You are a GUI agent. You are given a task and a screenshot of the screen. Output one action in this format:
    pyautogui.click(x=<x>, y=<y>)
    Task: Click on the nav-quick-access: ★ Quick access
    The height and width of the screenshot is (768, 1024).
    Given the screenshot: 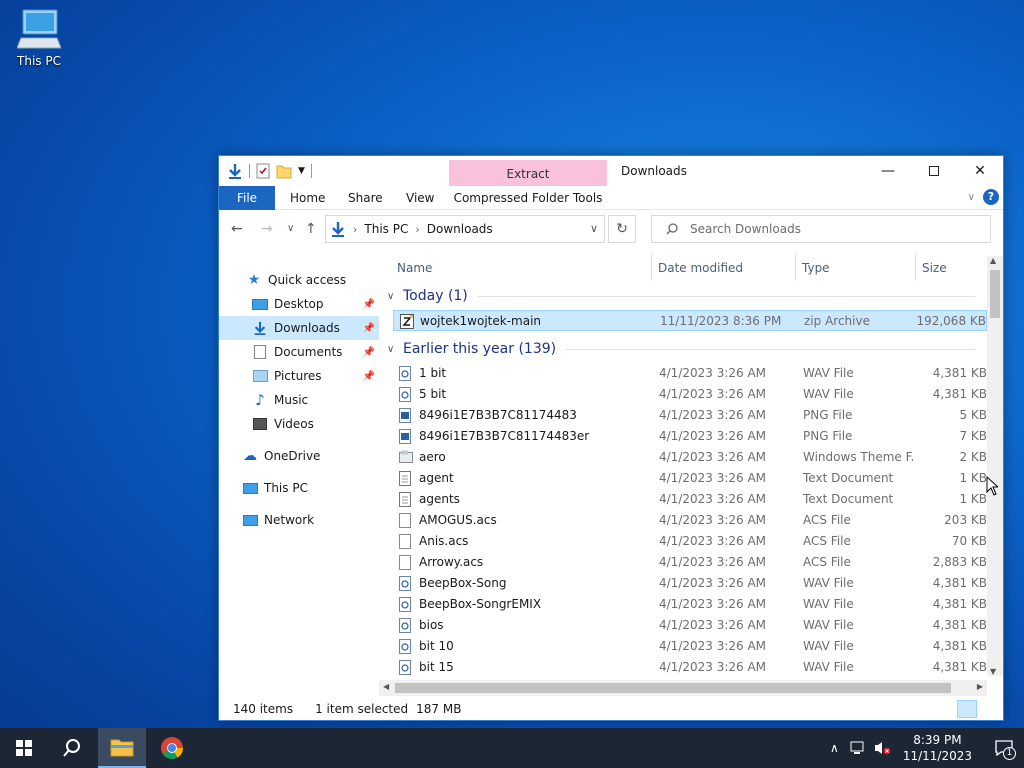 What is the action you would take?
    pyautogui.click(x=299, y=280)
    